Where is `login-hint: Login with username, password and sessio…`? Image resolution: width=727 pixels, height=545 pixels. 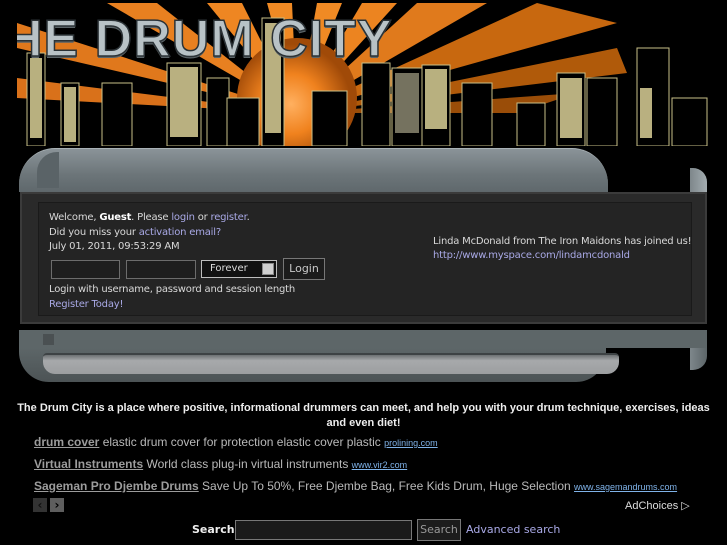
login-hint: Login with username, password and sessio… is located at coordinates (172, 289).